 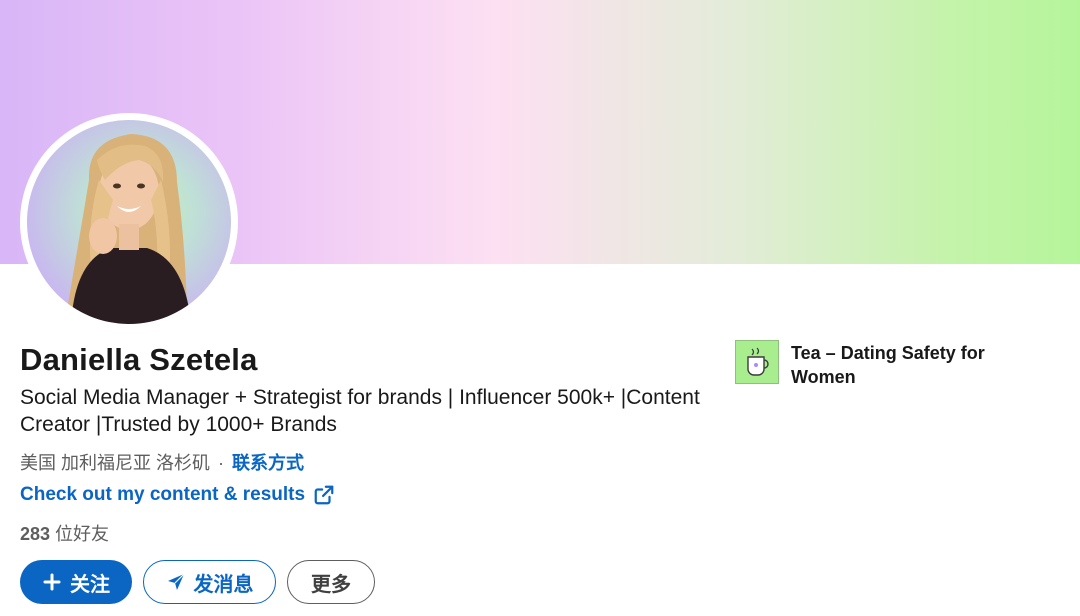 What do you see at coordinates (268, 463) in the screenshot?
I see `contact-info-link: 联系方式` at bounding box center [268, 463].